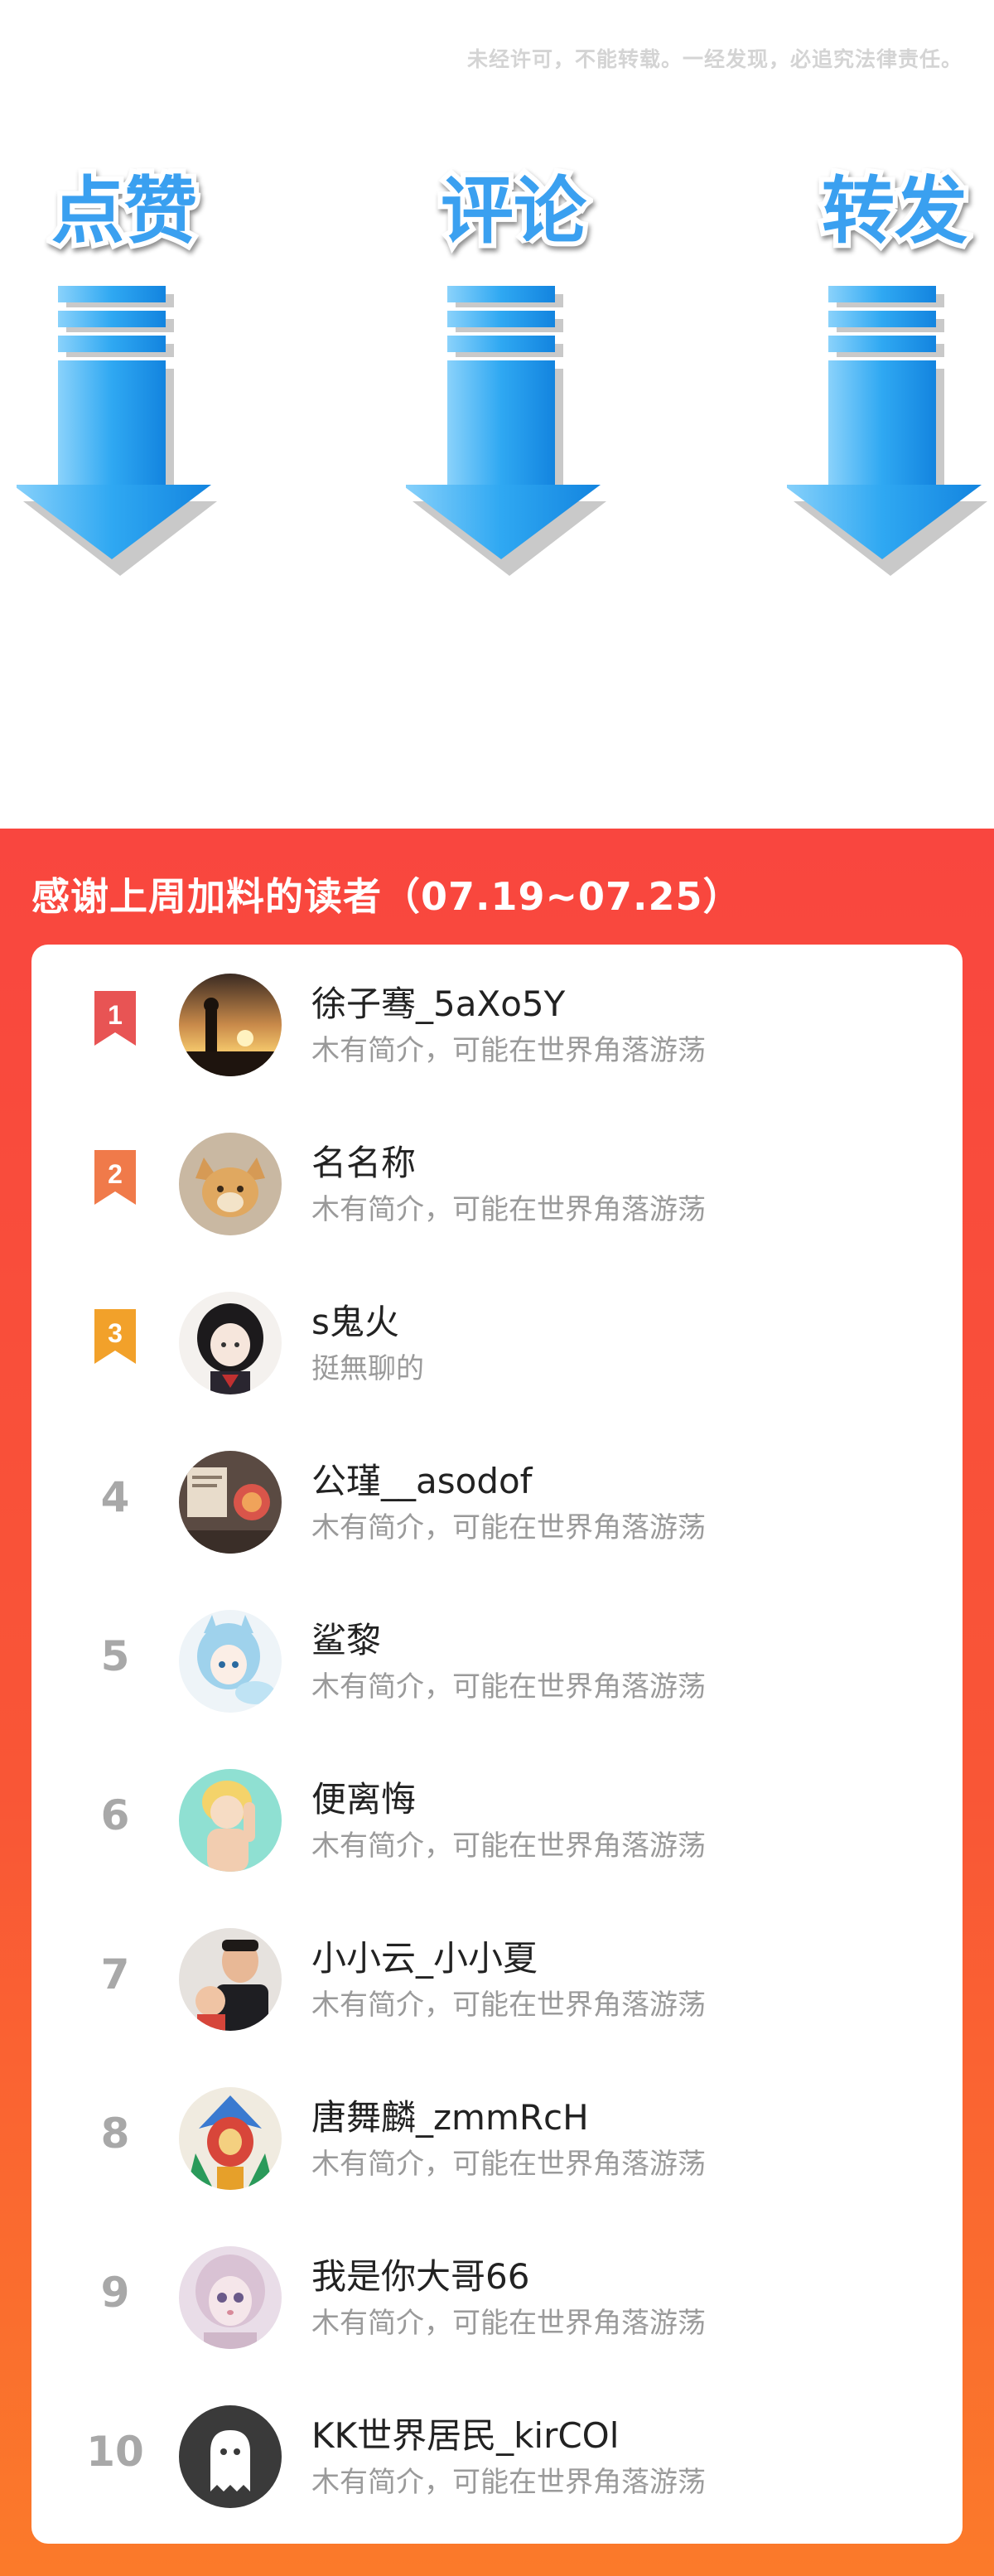 The width and height of the screenshot is (994, 2576). Describe the element at coordinates (124, 211) in the screenshot. I see `like-label: 点赞` at that location.